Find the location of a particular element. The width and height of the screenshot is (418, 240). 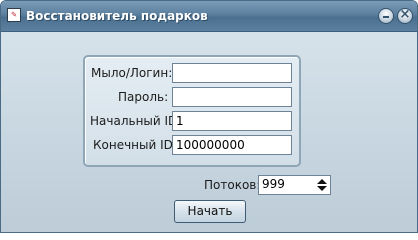

app-icon: ✎ is located at coordinates (14, 15).